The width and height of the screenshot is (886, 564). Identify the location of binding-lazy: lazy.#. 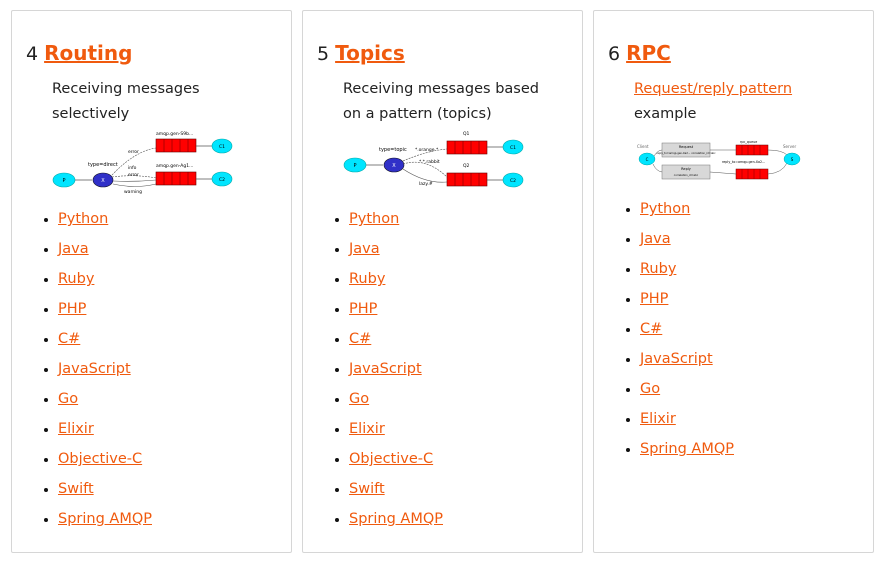
(426, 184).